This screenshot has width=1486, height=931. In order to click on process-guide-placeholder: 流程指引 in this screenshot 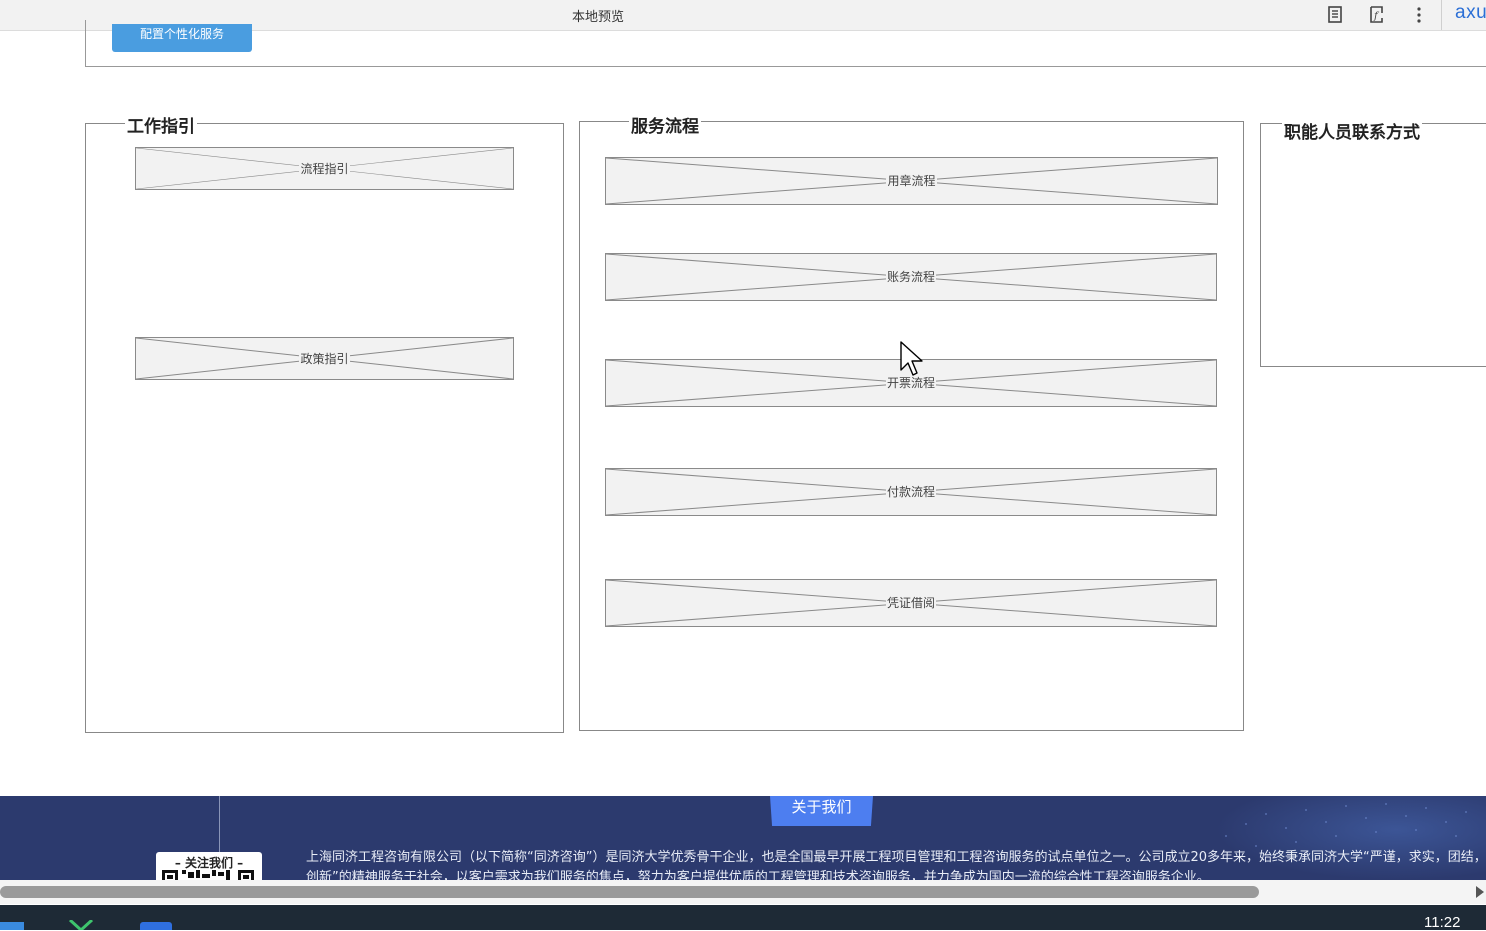, I will do `click(324, 168)`.